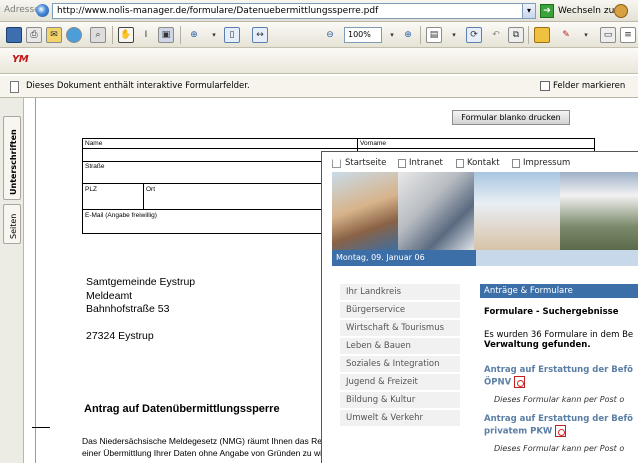  What do you see at coordinates (94, 143) in the screenshot?
I see `name-field-label: Name` at bounding box center [94, 143].